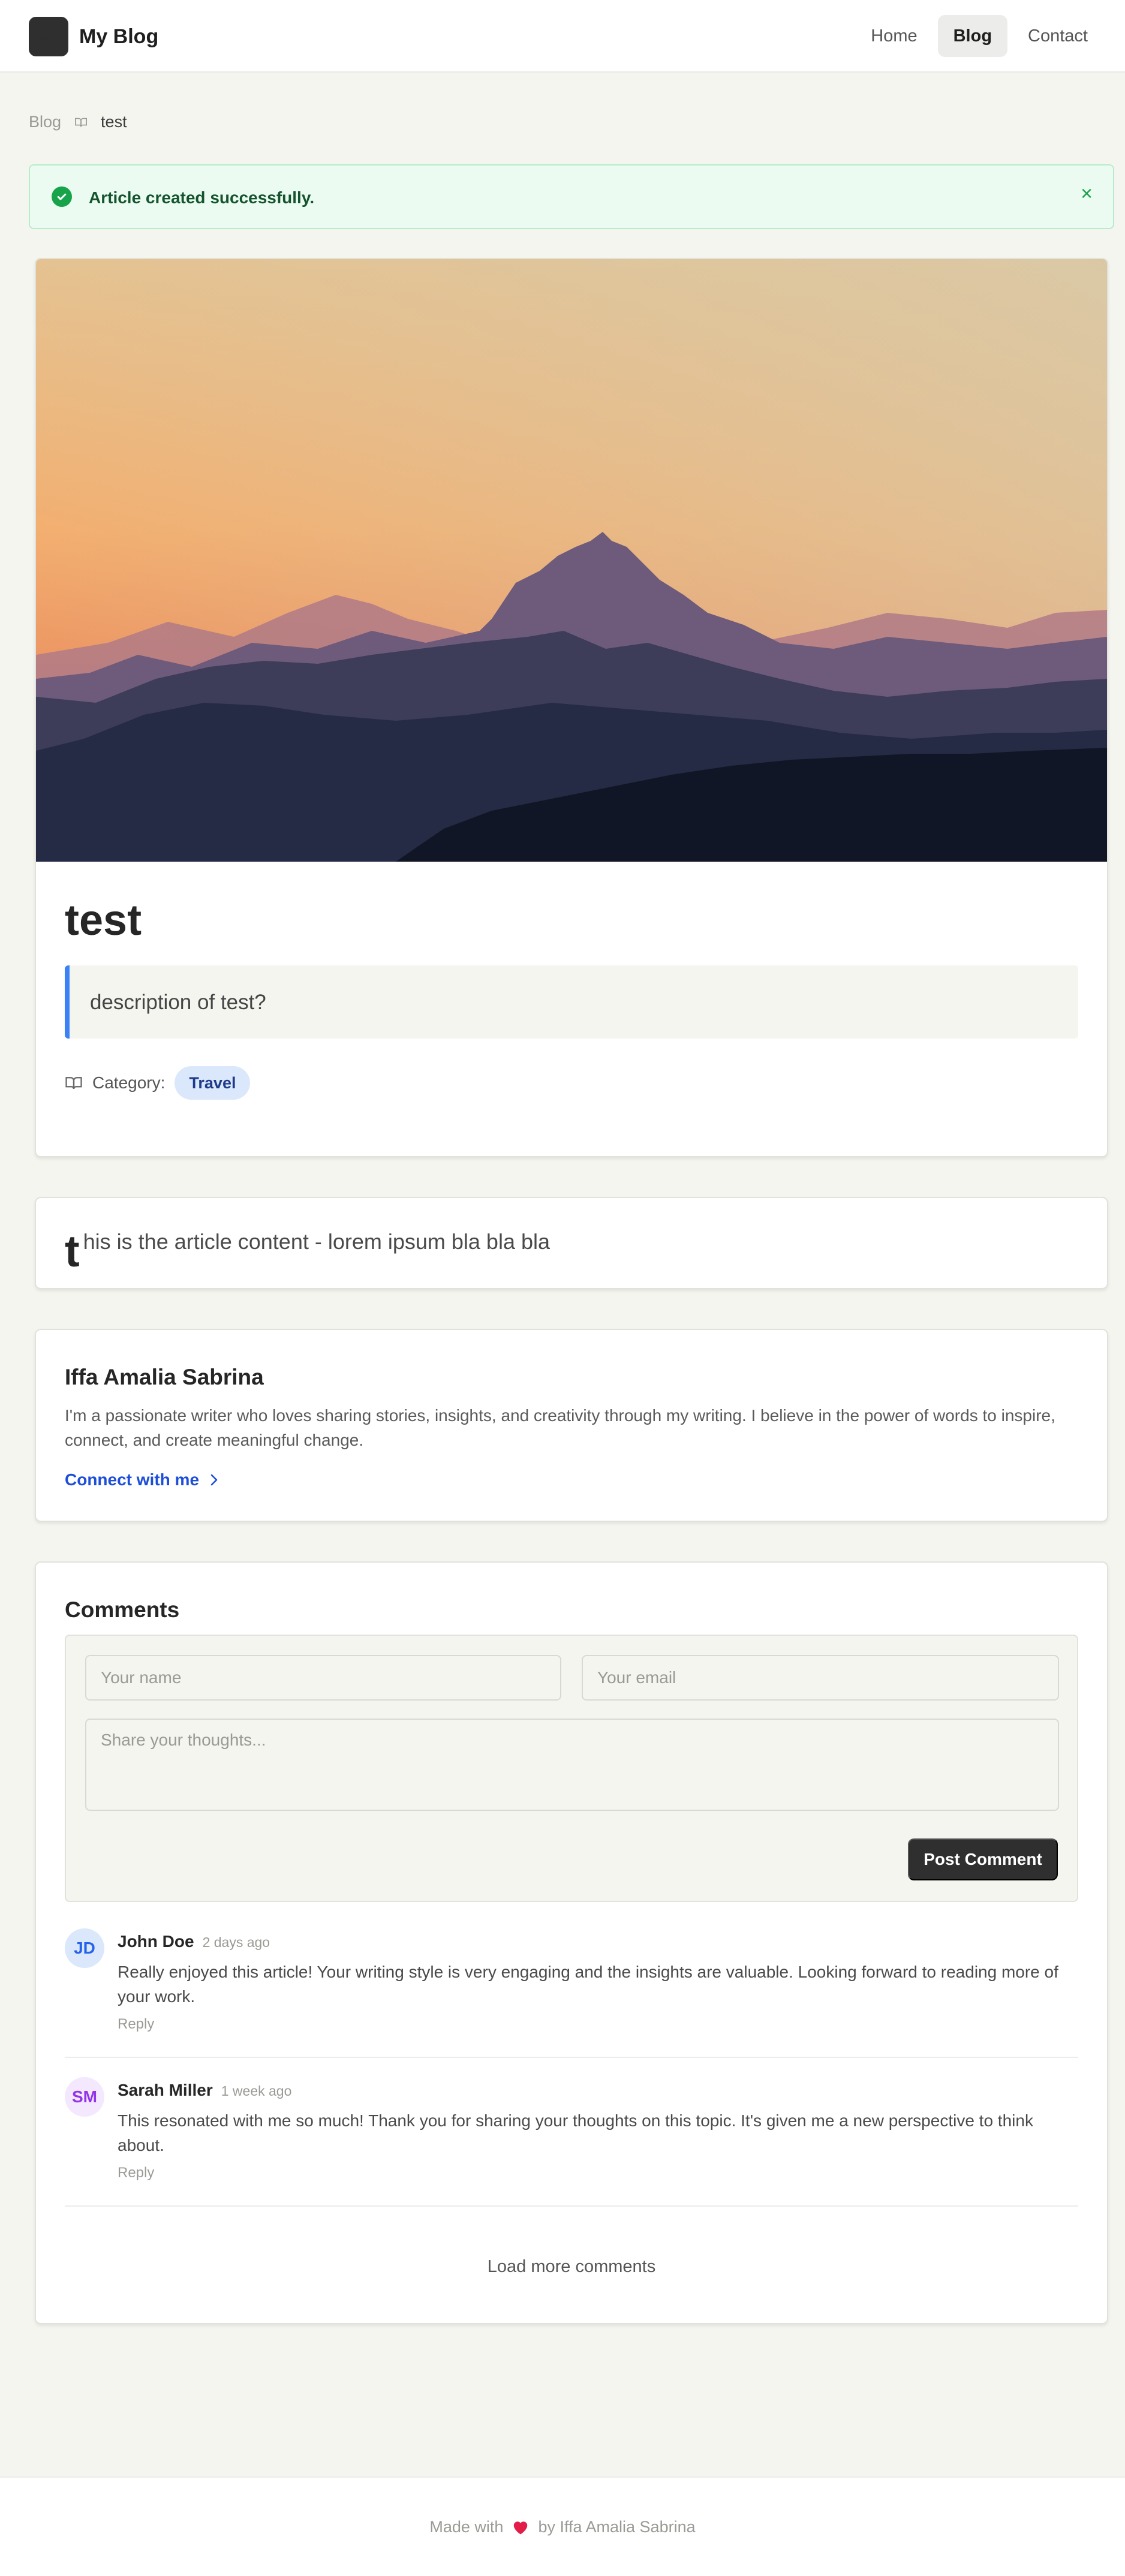  I want to click on breadcrumb: Blog test, so click(78, 122).